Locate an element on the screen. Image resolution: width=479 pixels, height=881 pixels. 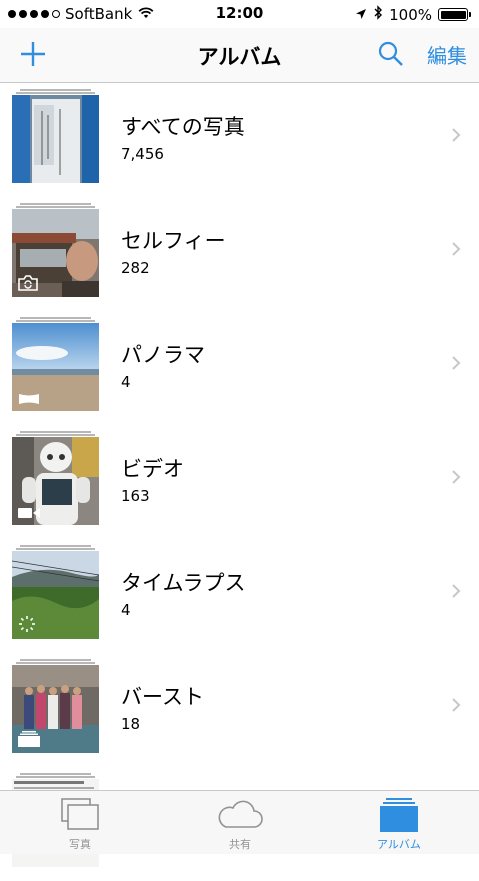
album-count: 282 is located at coordinates (135, 268).